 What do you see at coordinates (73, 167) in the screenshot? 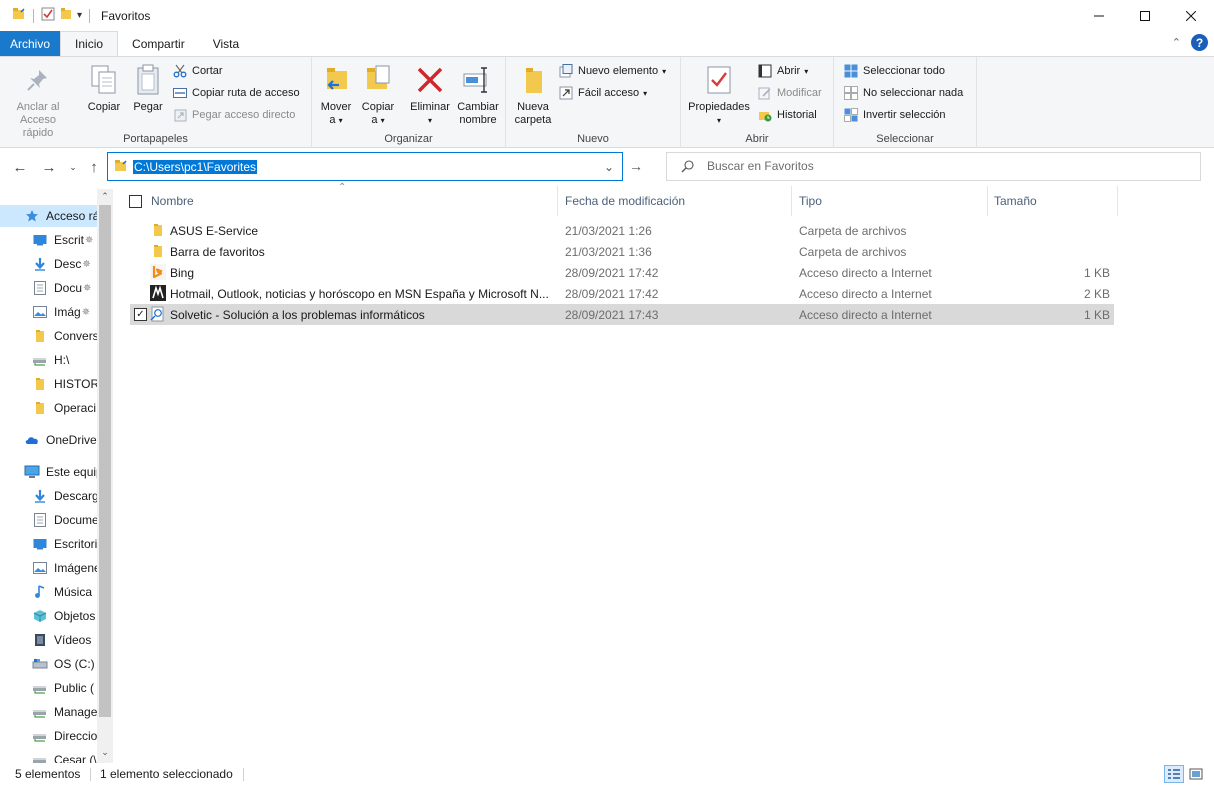
I see `recent-locations-icon: ⌄` at bounding box center [73, 167].